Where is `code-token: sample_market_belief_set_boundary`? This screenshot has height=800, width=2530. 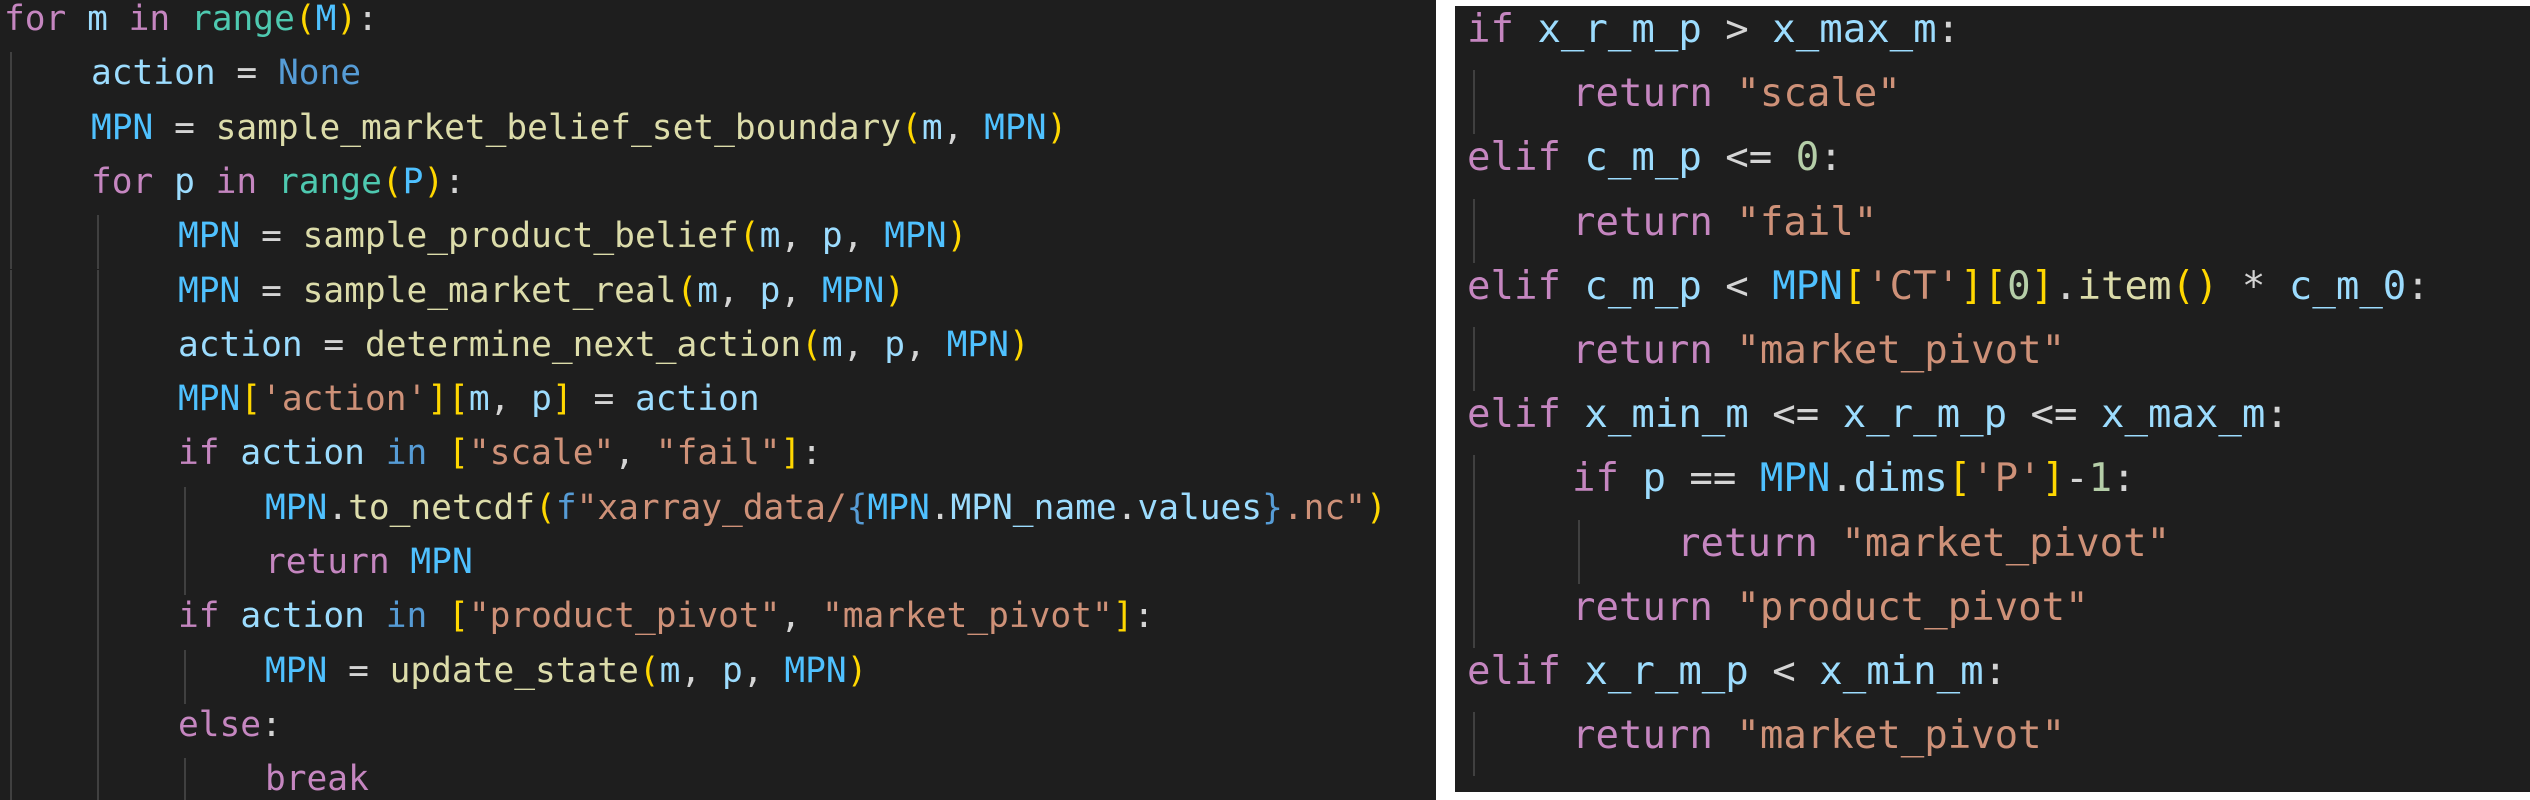
code-token: sample_market_belief_set_boundary is located at coordinates (558, 127).